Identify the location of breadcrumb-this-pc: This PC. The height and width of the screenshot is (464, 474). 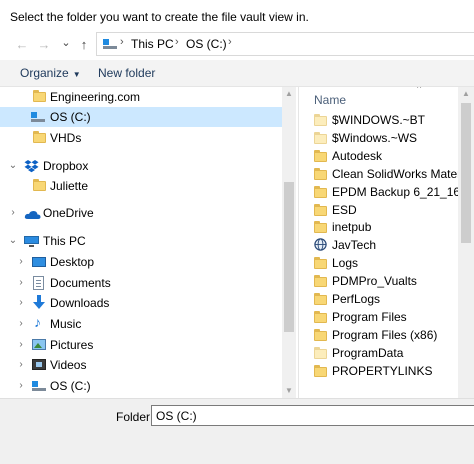
(152, 44).